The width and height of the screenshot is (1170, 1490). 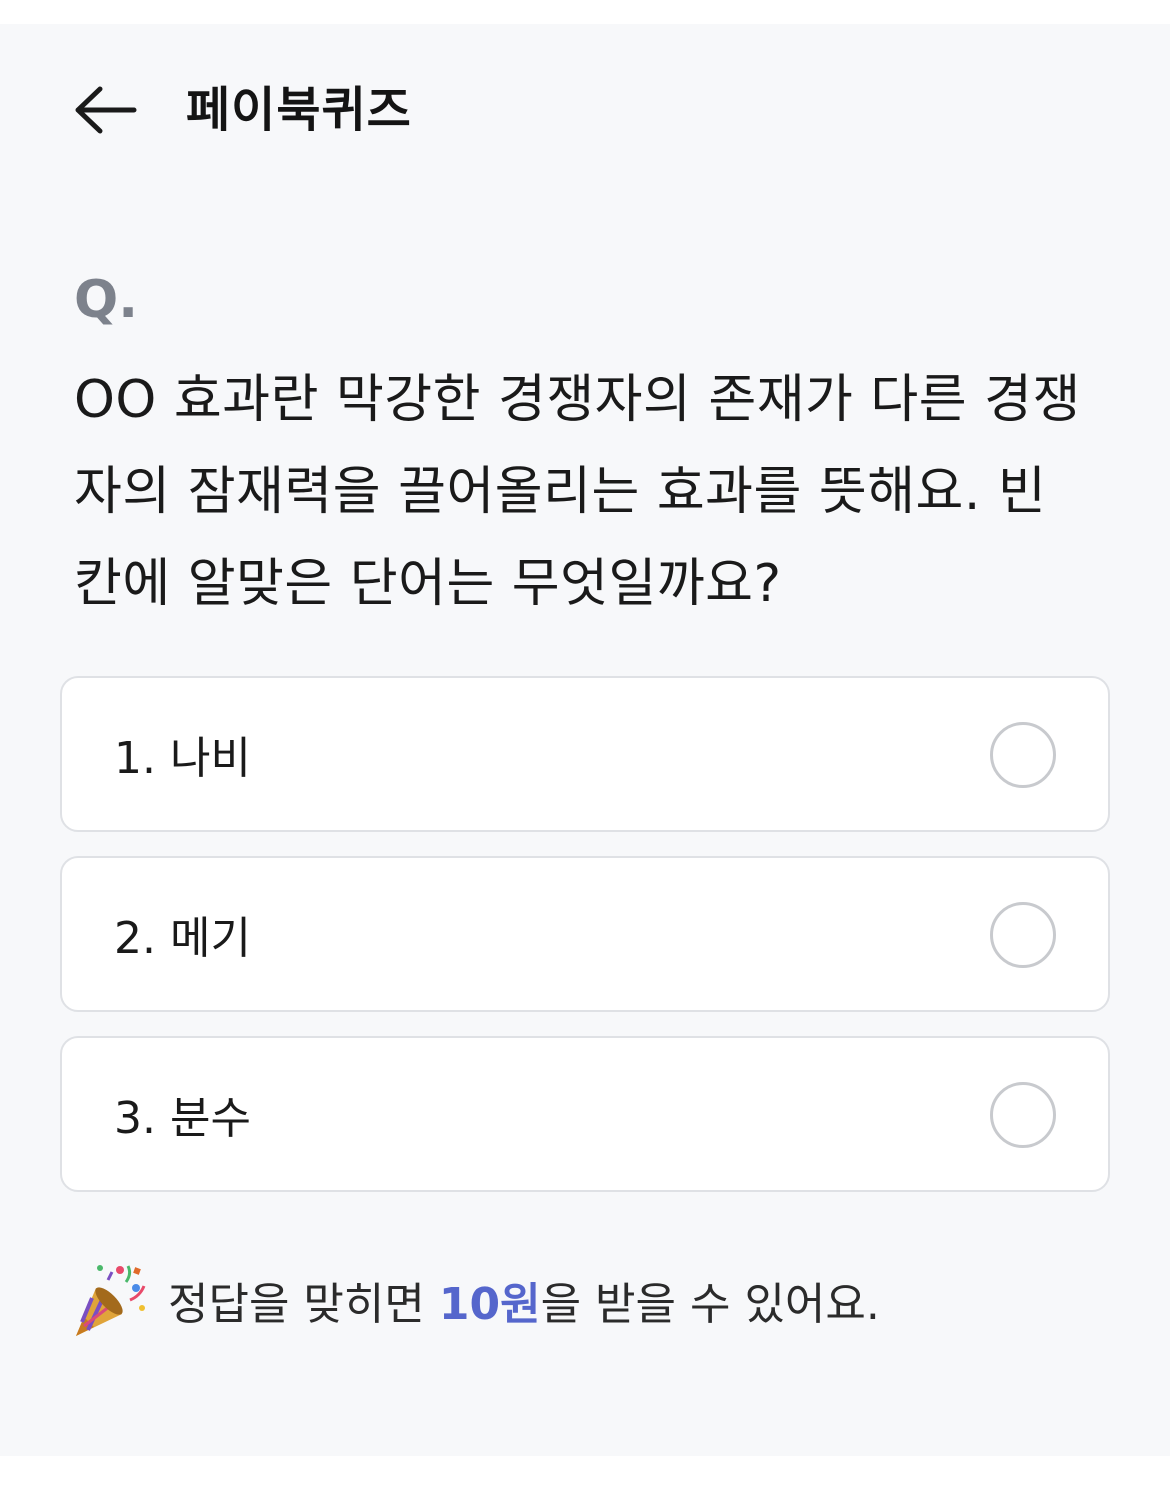 What do you see at coordinates (182, 758) in the screenshot?
I see `option-label: 1. 나비` at bounding box center [182, 758].